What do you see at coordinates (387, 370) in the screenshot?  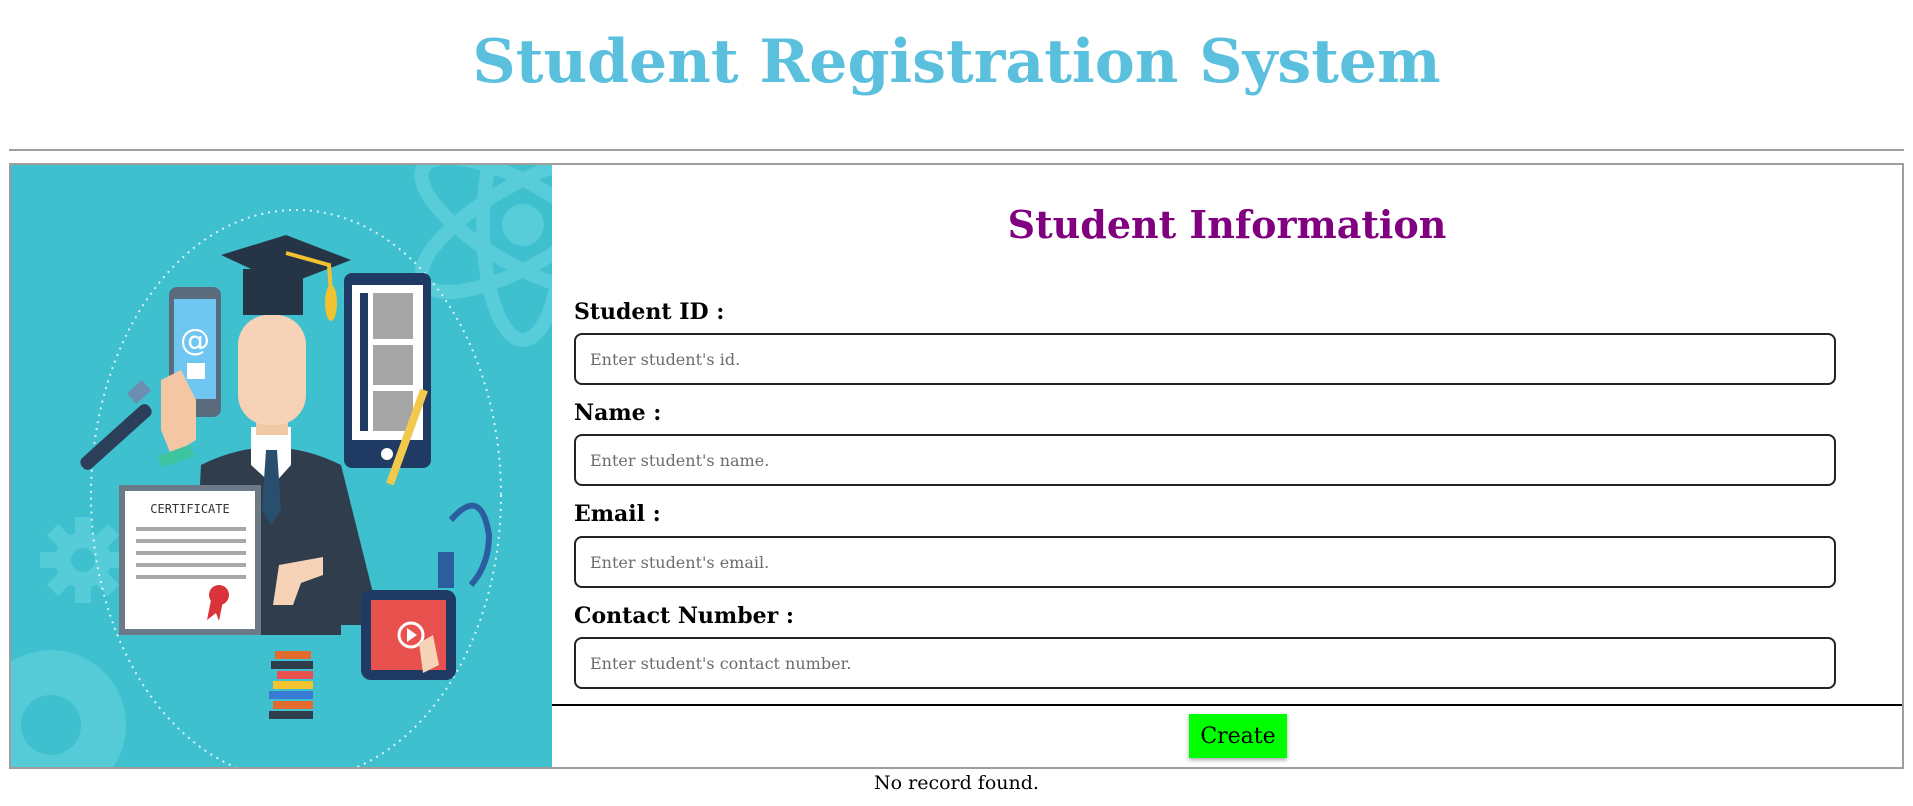 I see `tablet-icon` at bounding box center [387, 370].